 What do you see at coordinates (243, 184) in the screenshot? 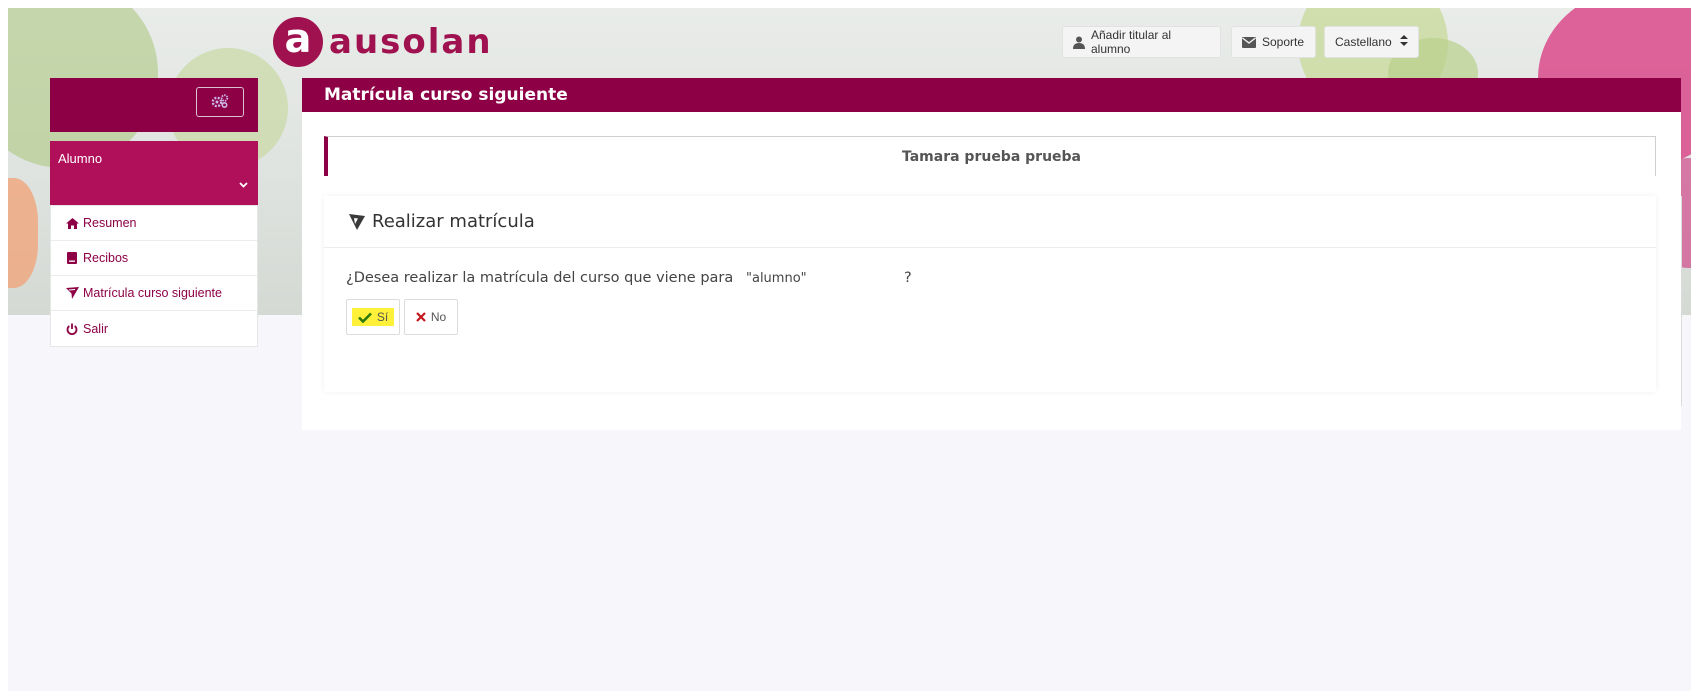
I see `chevron-down-icon` at bounding box center [243, 184].